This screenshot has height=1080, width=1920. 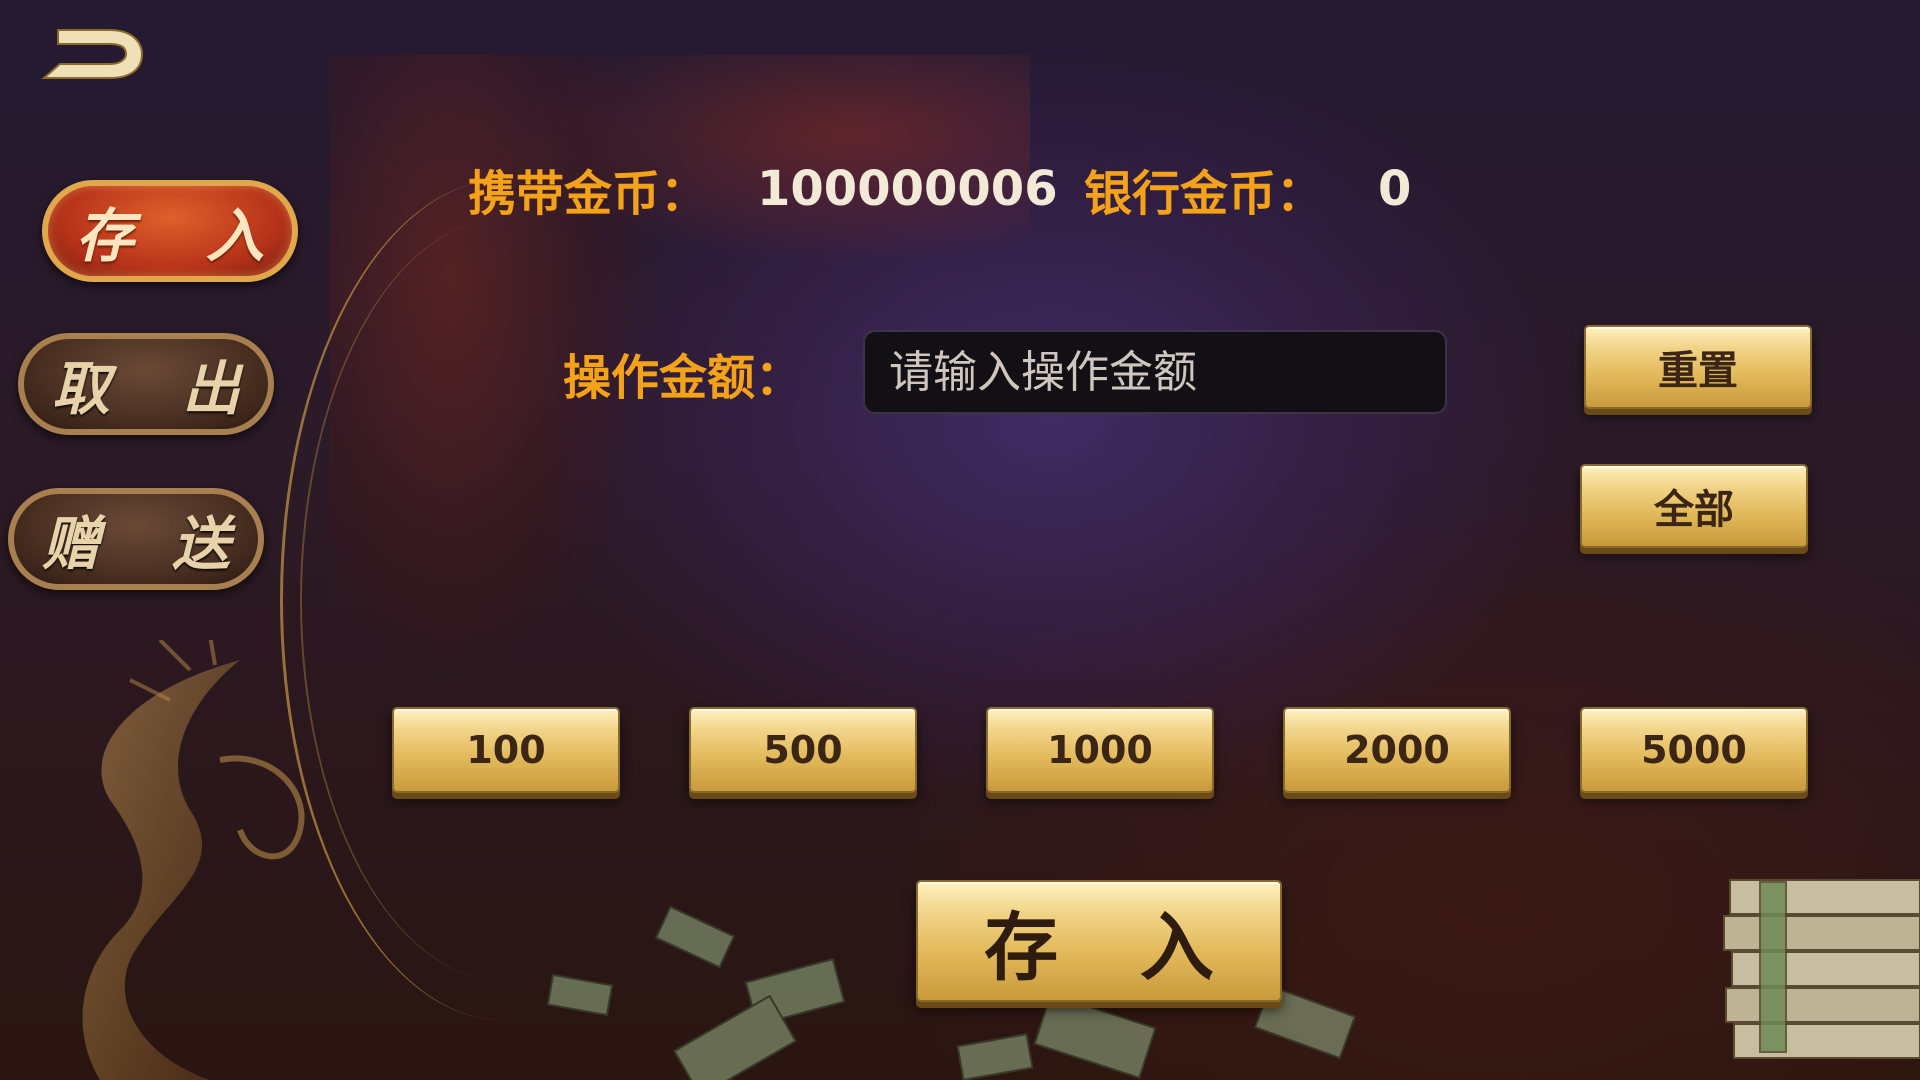 What do you see at coordinates (907, 189) in the screenshot?
I see `carry-coins-value: 100000006` at bounding box center [907, 189].